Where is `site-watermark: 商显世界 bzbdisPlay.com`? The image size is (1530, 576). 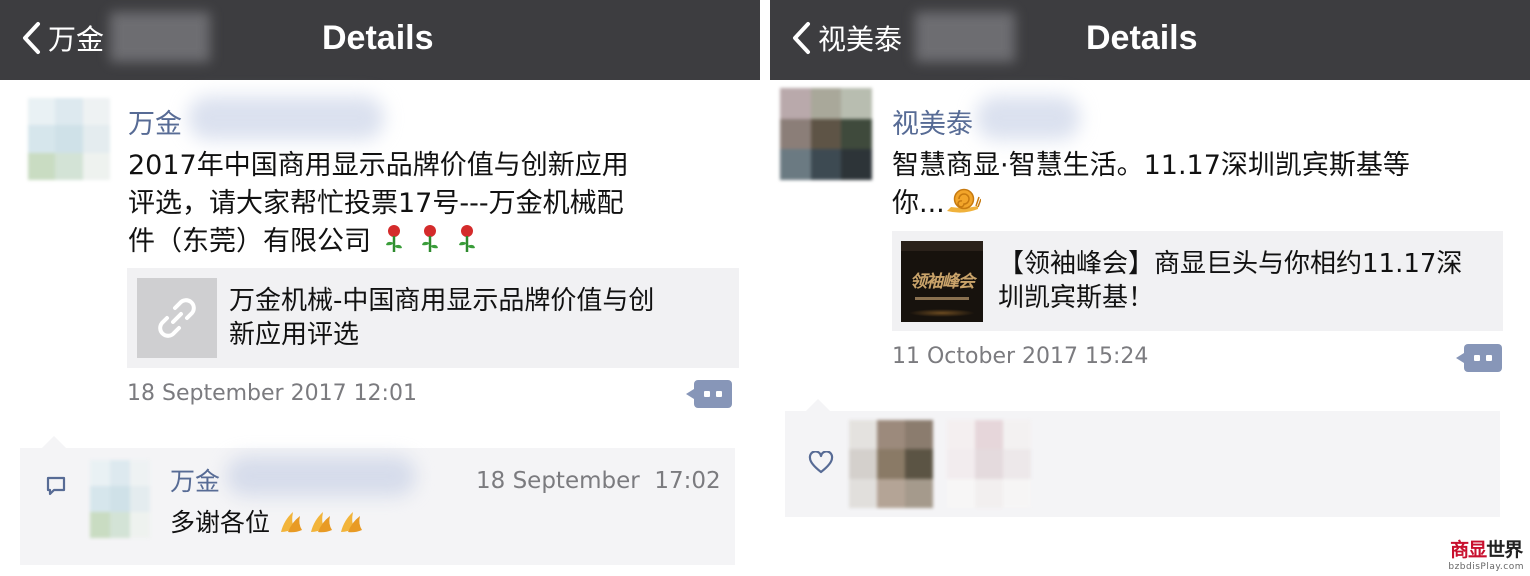
site-watermark: 商显世界 bzbdisPlay.com is located at coordinates (1486, 553).